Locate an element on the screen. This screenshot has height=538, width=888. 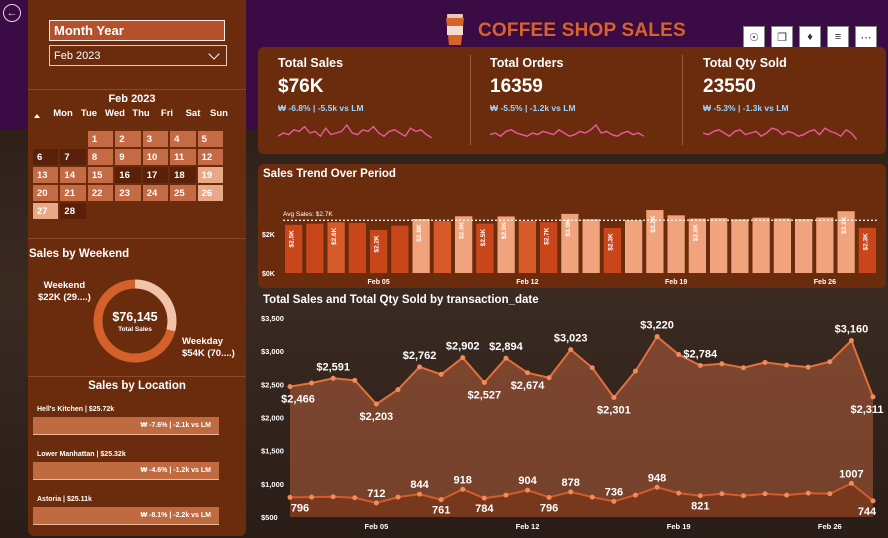
calendar-day: 13 is located at coordinates (46, 175).